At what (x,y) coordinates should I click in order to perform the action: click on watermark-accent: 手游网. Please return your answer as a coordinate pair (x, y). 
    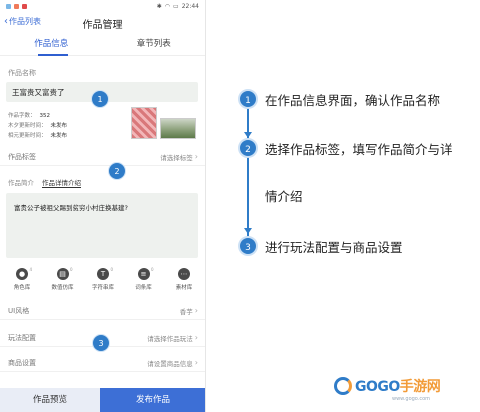
    Looking at the image, I should click on (420, 387).